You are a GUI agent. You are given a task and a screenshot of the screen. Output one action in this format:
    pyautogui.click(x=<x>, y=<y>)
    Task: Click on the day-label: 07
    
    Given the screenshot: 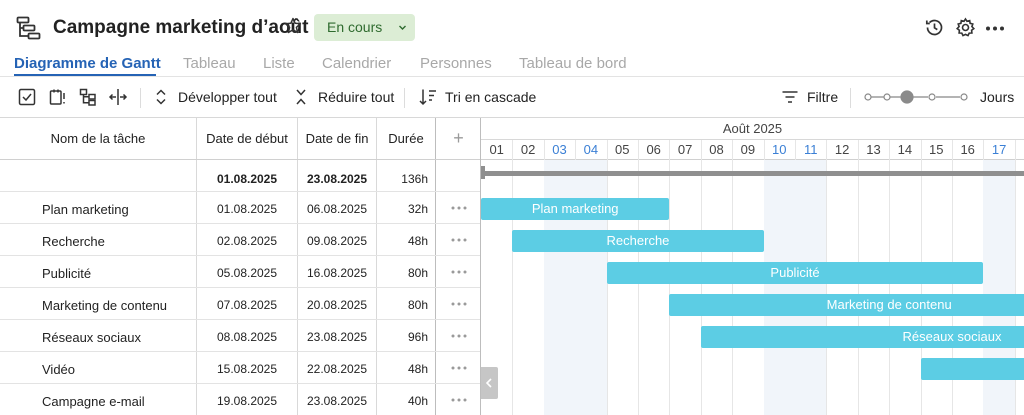 What is the action you would take?
    pyautogui.click(x=685, y=149)
    